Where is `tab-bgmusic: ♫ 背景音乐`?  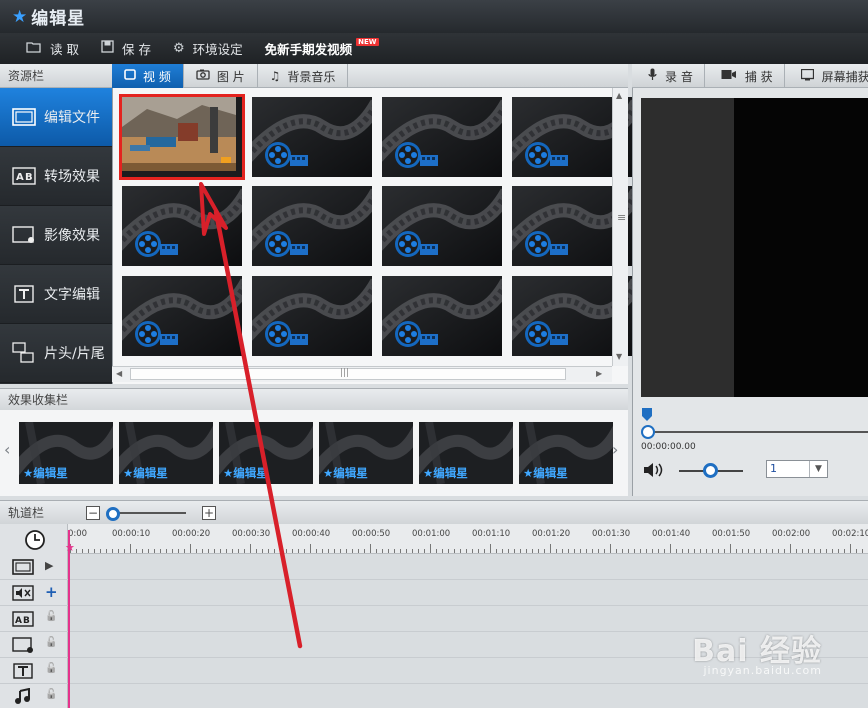 tab-bgmusic: ♫ 背景音乐 is located at coordinates (303, 76).